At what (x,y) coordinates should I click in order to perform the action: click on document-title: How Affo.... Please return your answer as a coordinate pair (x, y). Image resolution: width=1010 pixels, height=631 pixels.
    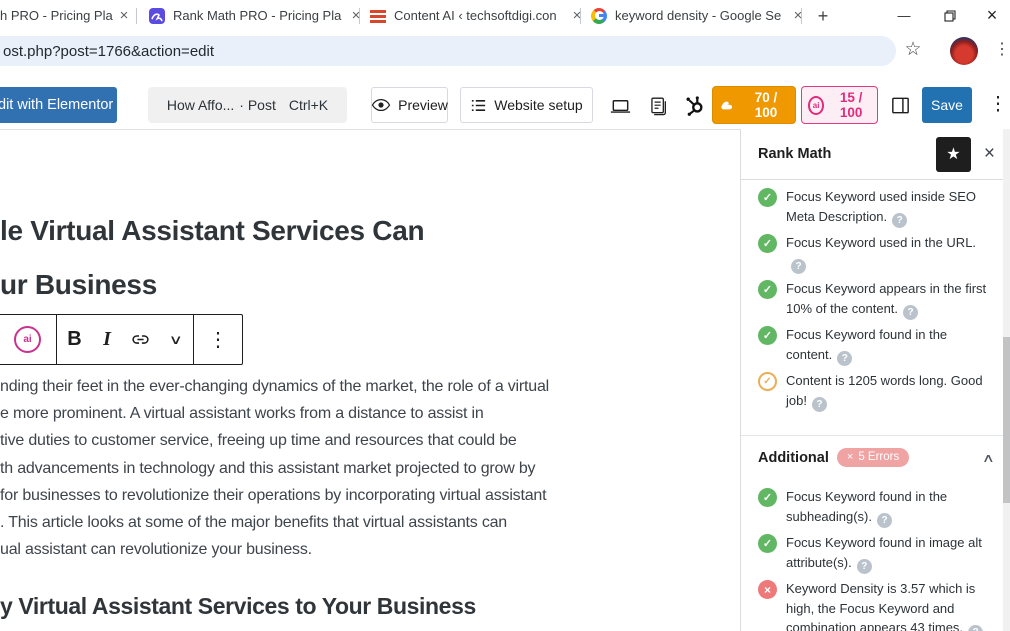
    Looking at the image, I should click on (200, 105).